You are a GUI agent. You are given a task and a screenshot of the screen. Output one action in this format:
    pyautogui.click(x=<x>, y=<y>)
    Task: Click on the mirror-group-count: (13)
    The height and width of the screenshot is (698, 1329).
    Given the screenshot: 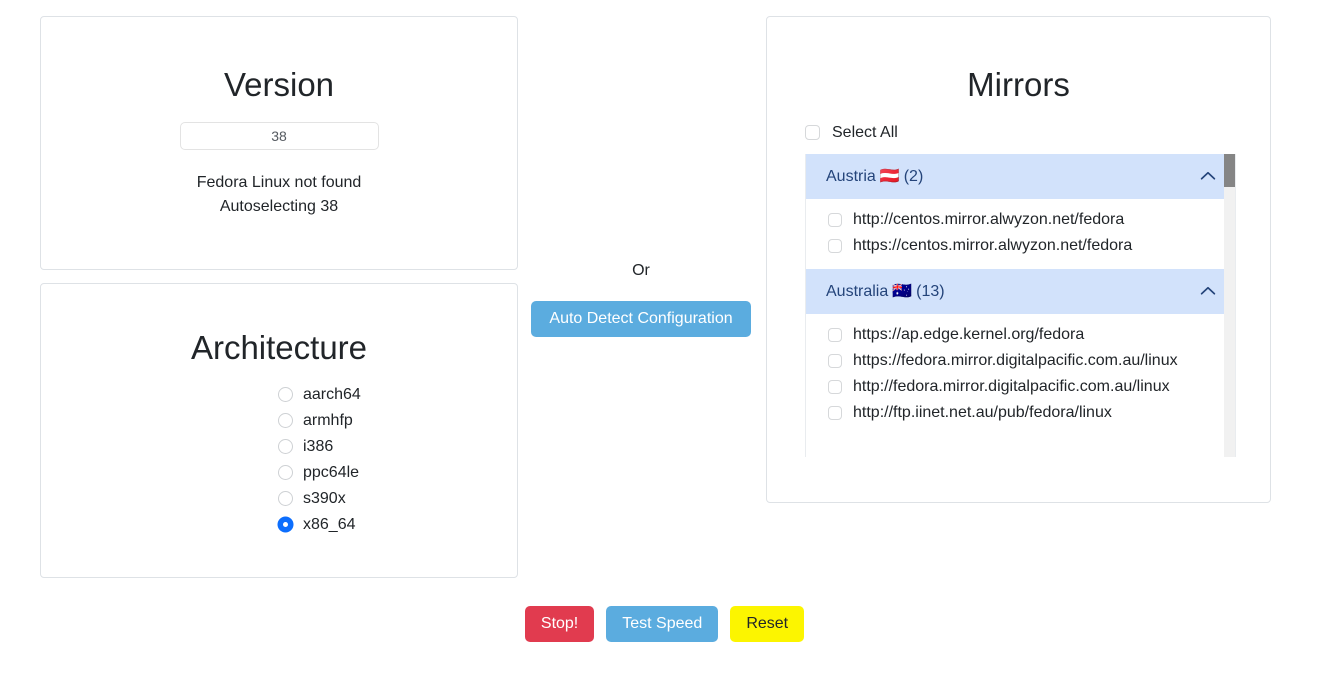 What is the action you would take?
    pyautogui.click(x=930, y=292)
    